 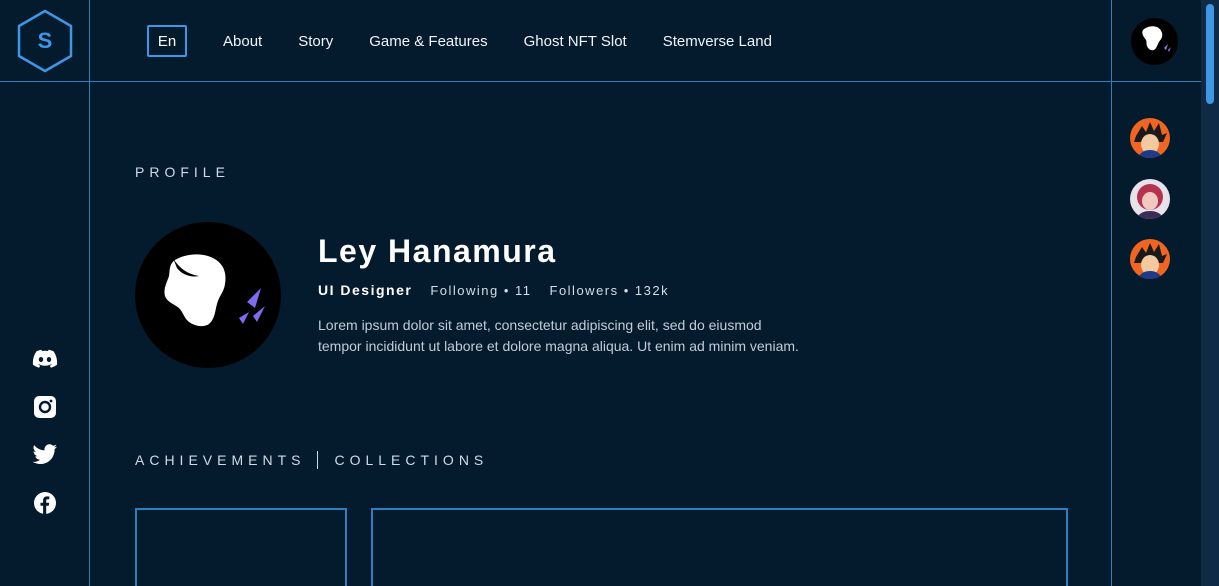 What do you see at coordinates (220, 460) in the screenshot?
I see `tab-achievements: ACHIEVEMENTS` at bounding box center [220, 460].